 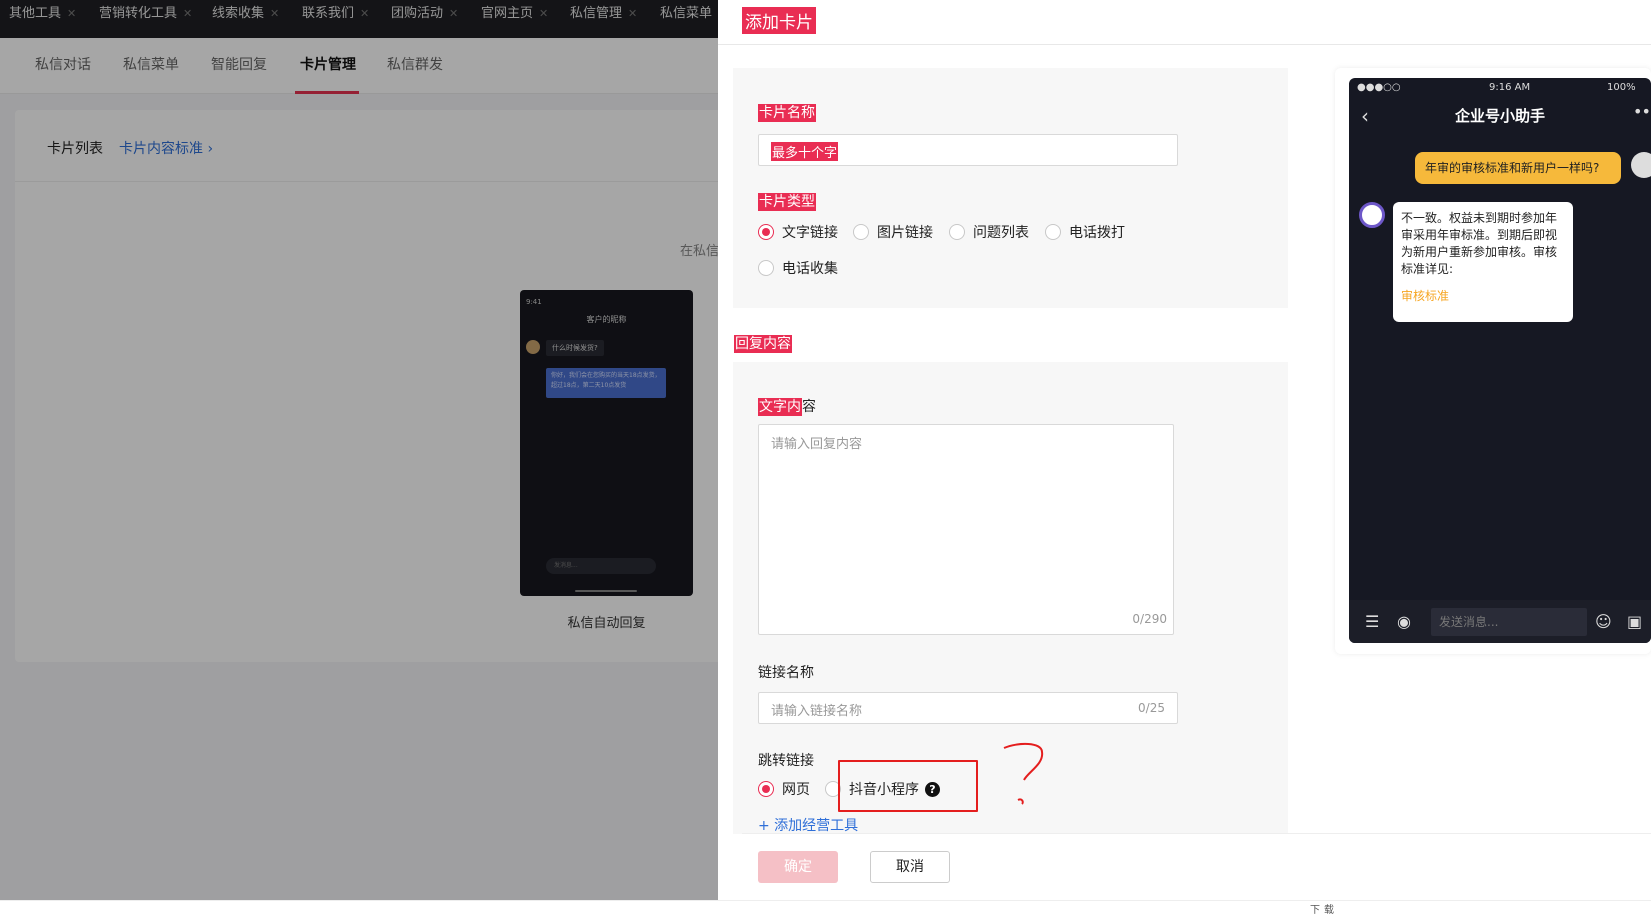 What do you see at coordinates (817, 444) in the screenshot?
I see `reply-placeholder: 请输入回复内容` at bounding box center [817, 444].